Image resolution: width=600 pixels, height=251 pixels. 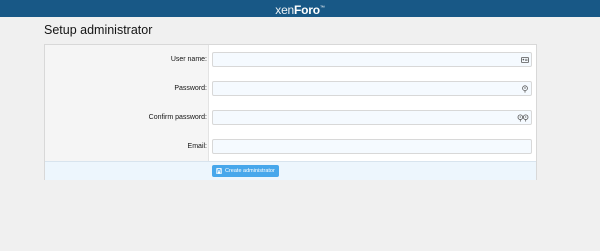 I want to click on confirm-password-input, so click(x=372, y=122).